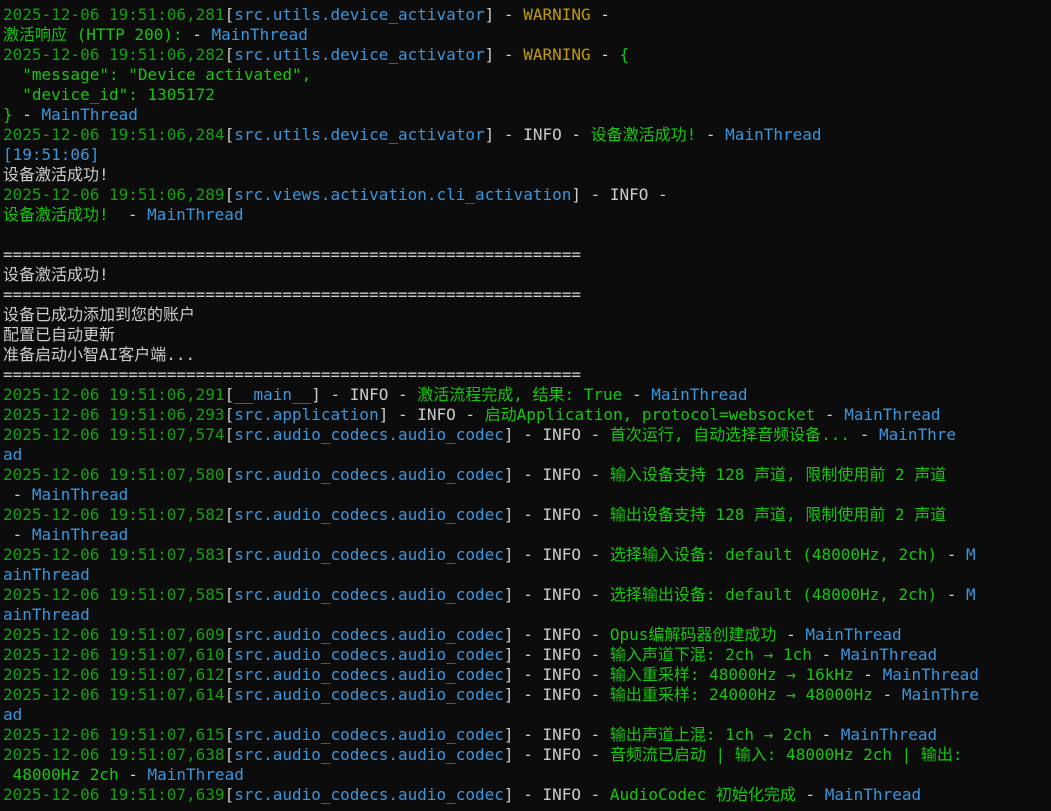 The width and height of the screenshot is (1051, 811). I want to click on log-message: 启动Application, protocol=websocket, so click(650, 414).